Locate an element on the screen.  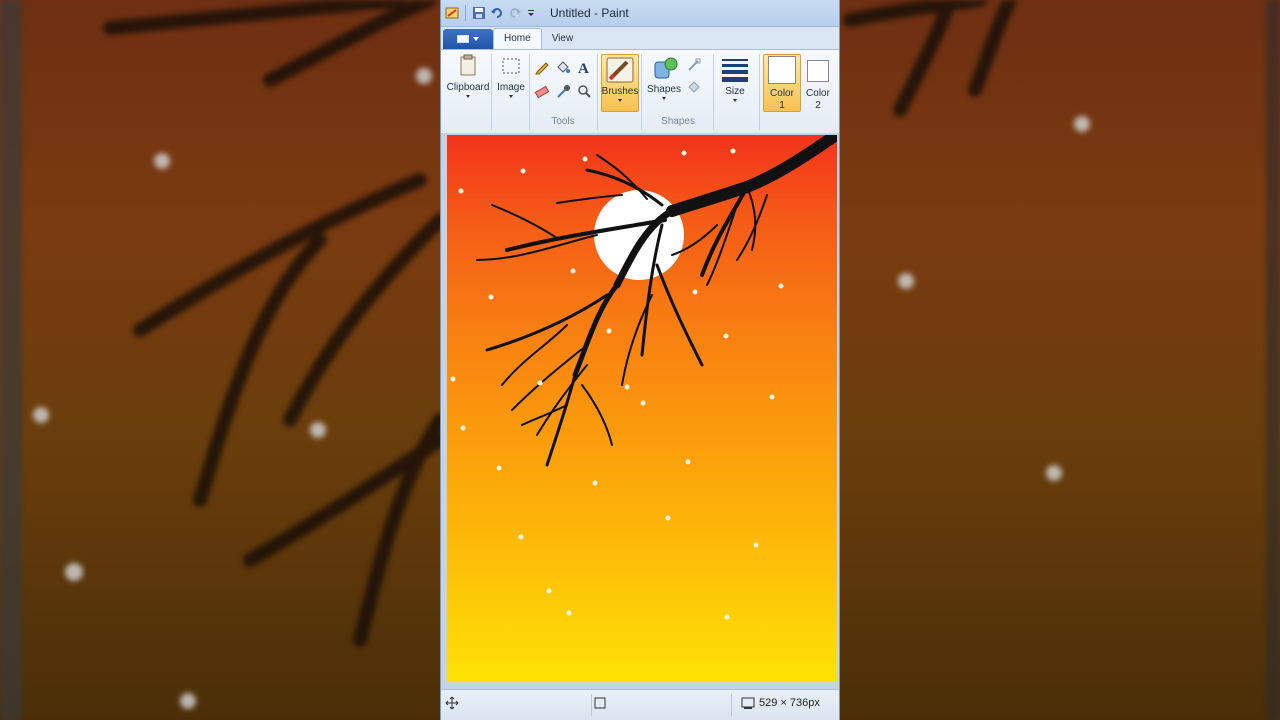
save-icon is located at coordinates (479, 13).